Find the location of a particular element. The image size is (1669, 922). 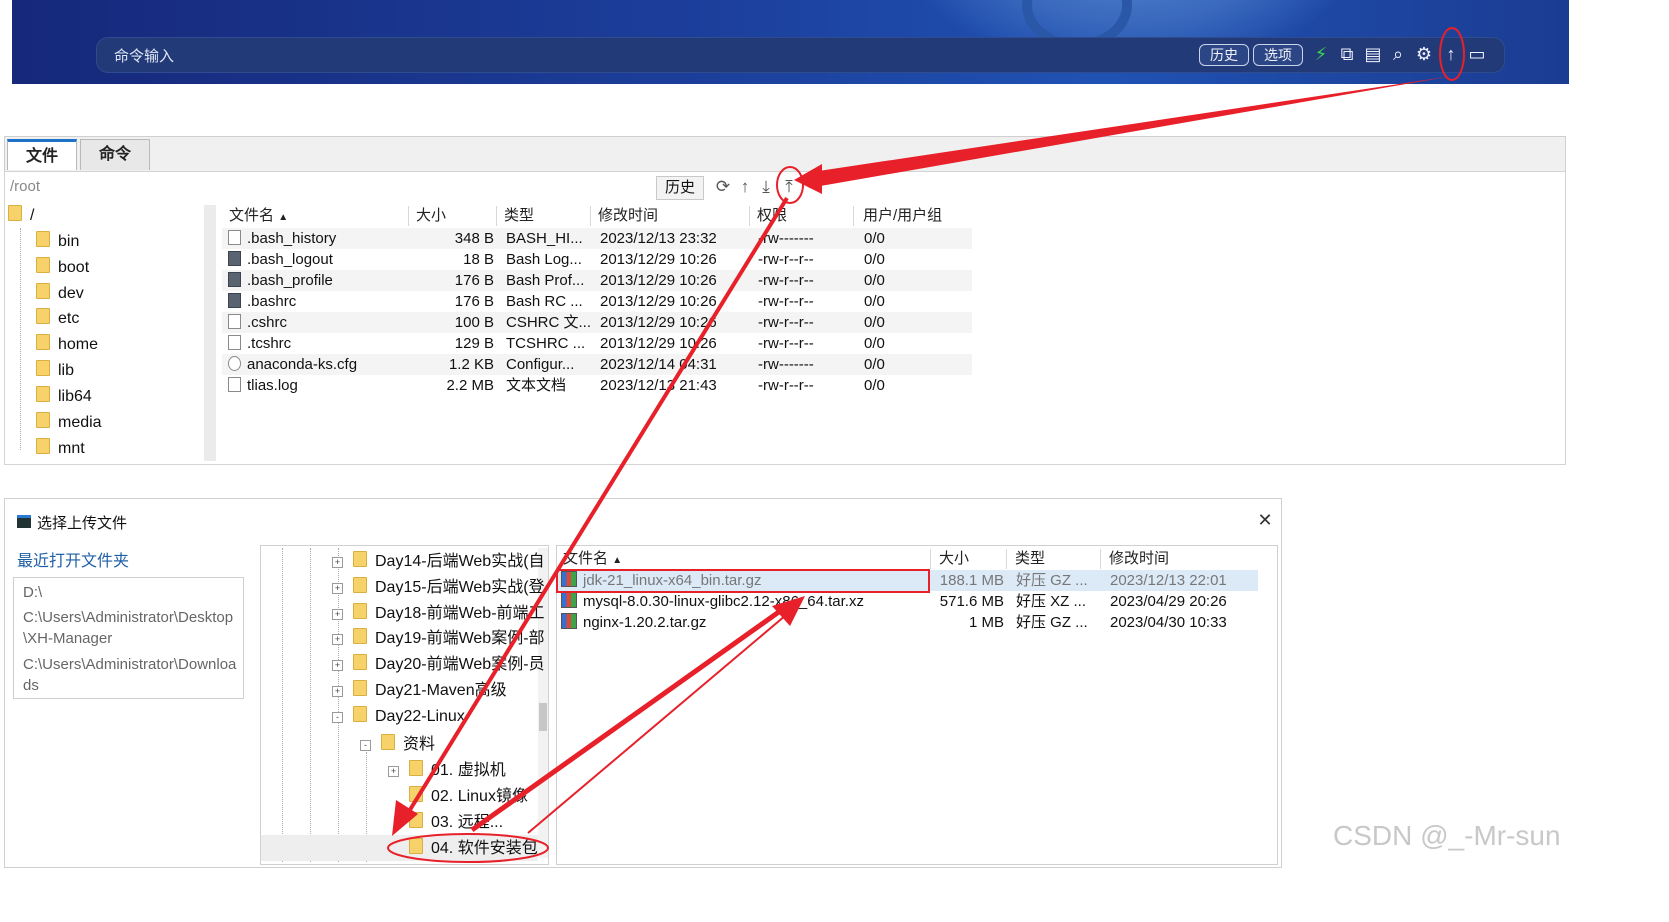

download-icon: ⤓ is located at coordinates (766, 187).